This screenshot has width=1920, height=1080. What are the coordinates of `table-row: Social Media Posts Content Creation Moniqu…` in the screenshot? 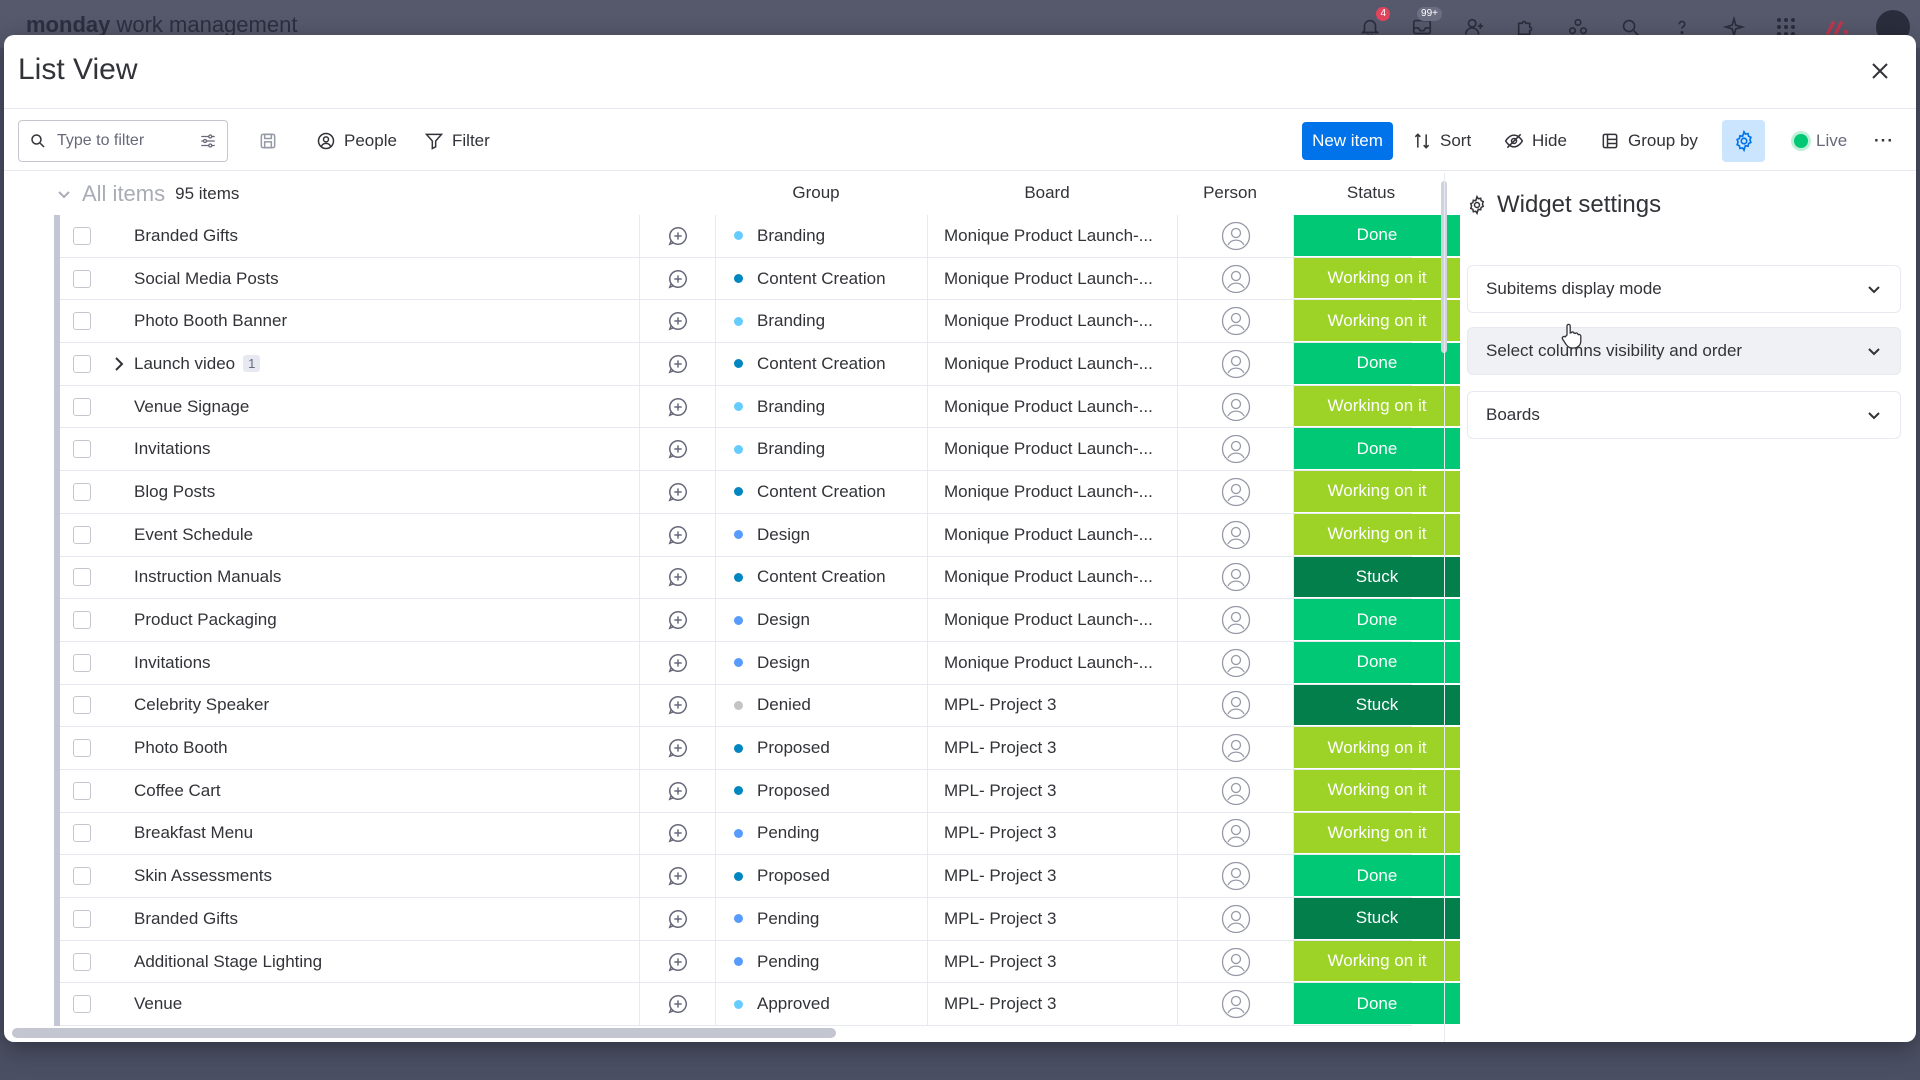 It's located at (760, 279).